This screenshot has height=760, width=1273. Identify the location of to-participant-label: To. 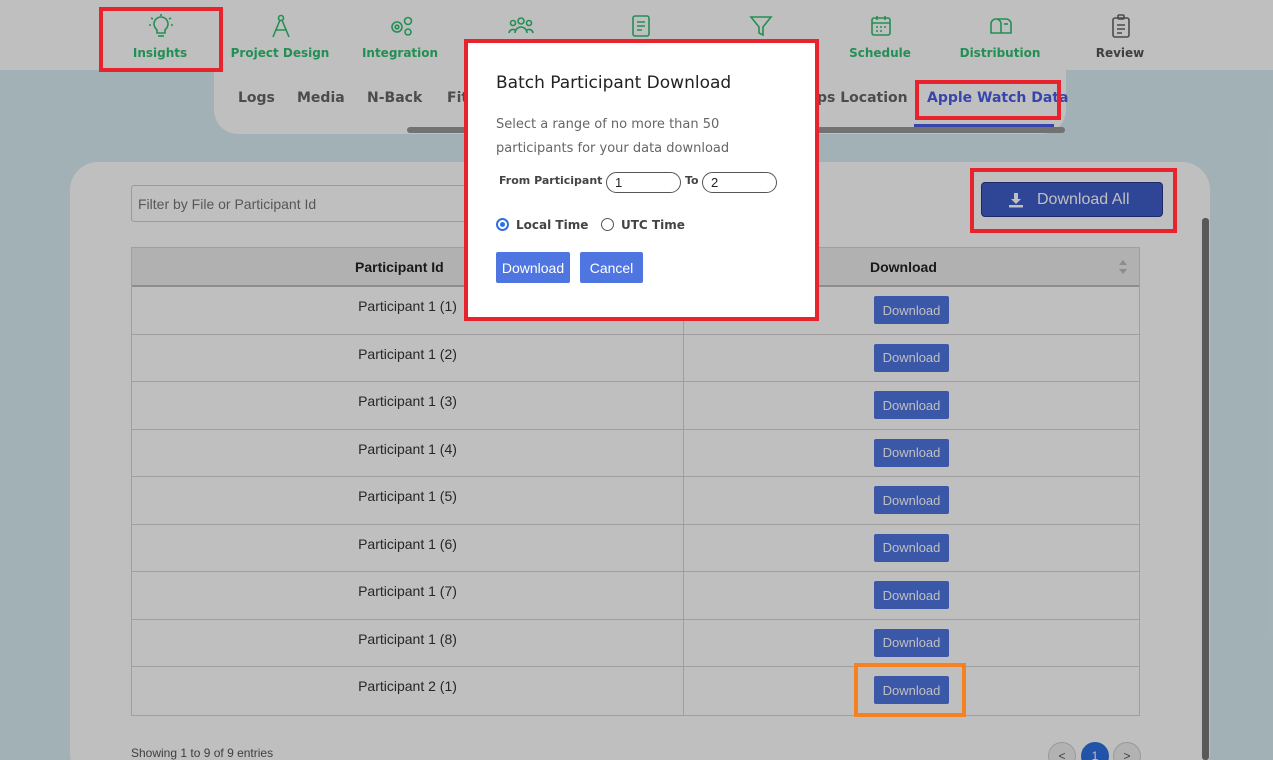
(692, 180).